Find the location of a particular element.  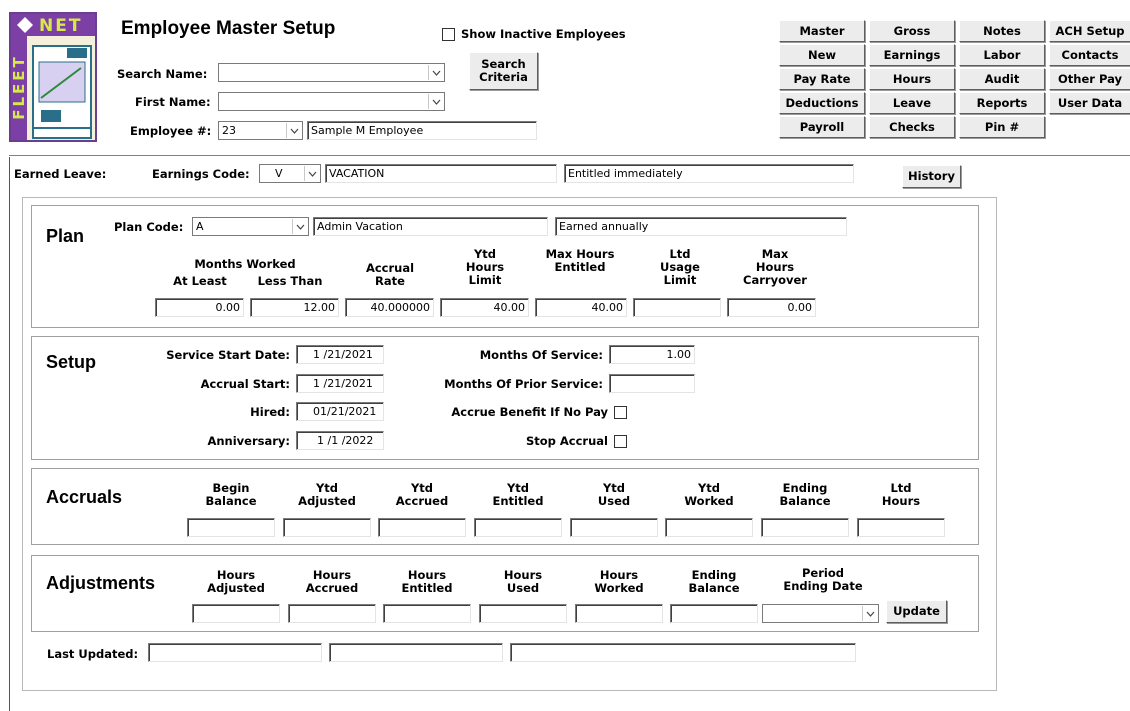

employee-number-value: 23 is located at coordinates (229, 130).